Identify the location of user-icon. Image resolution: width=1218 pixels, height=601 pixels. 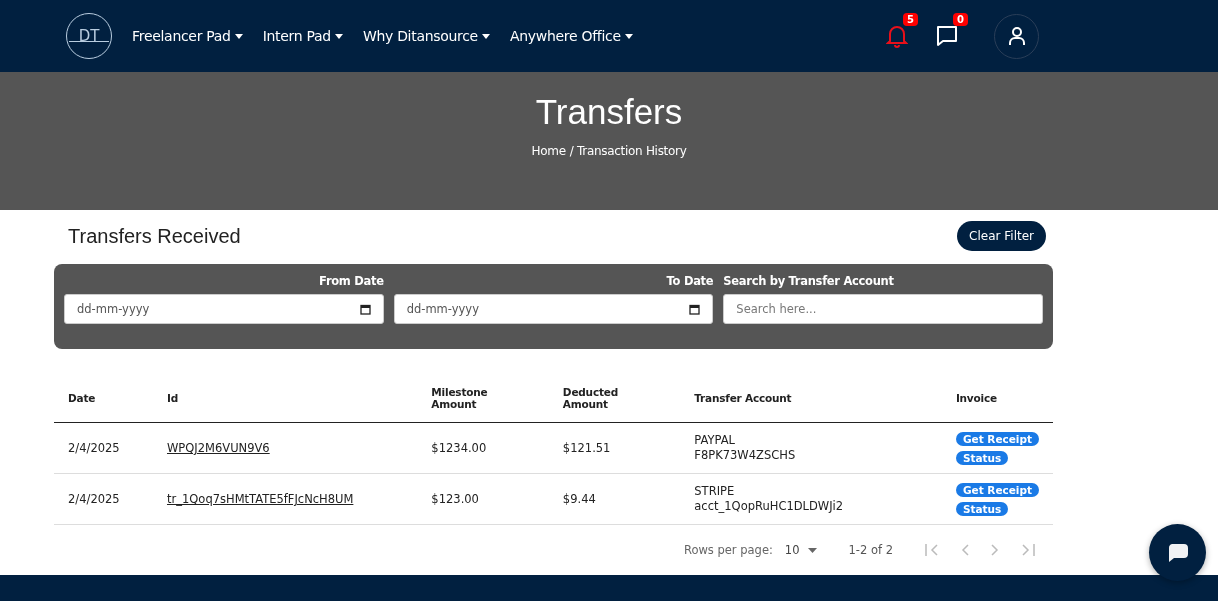
(1016, 36).